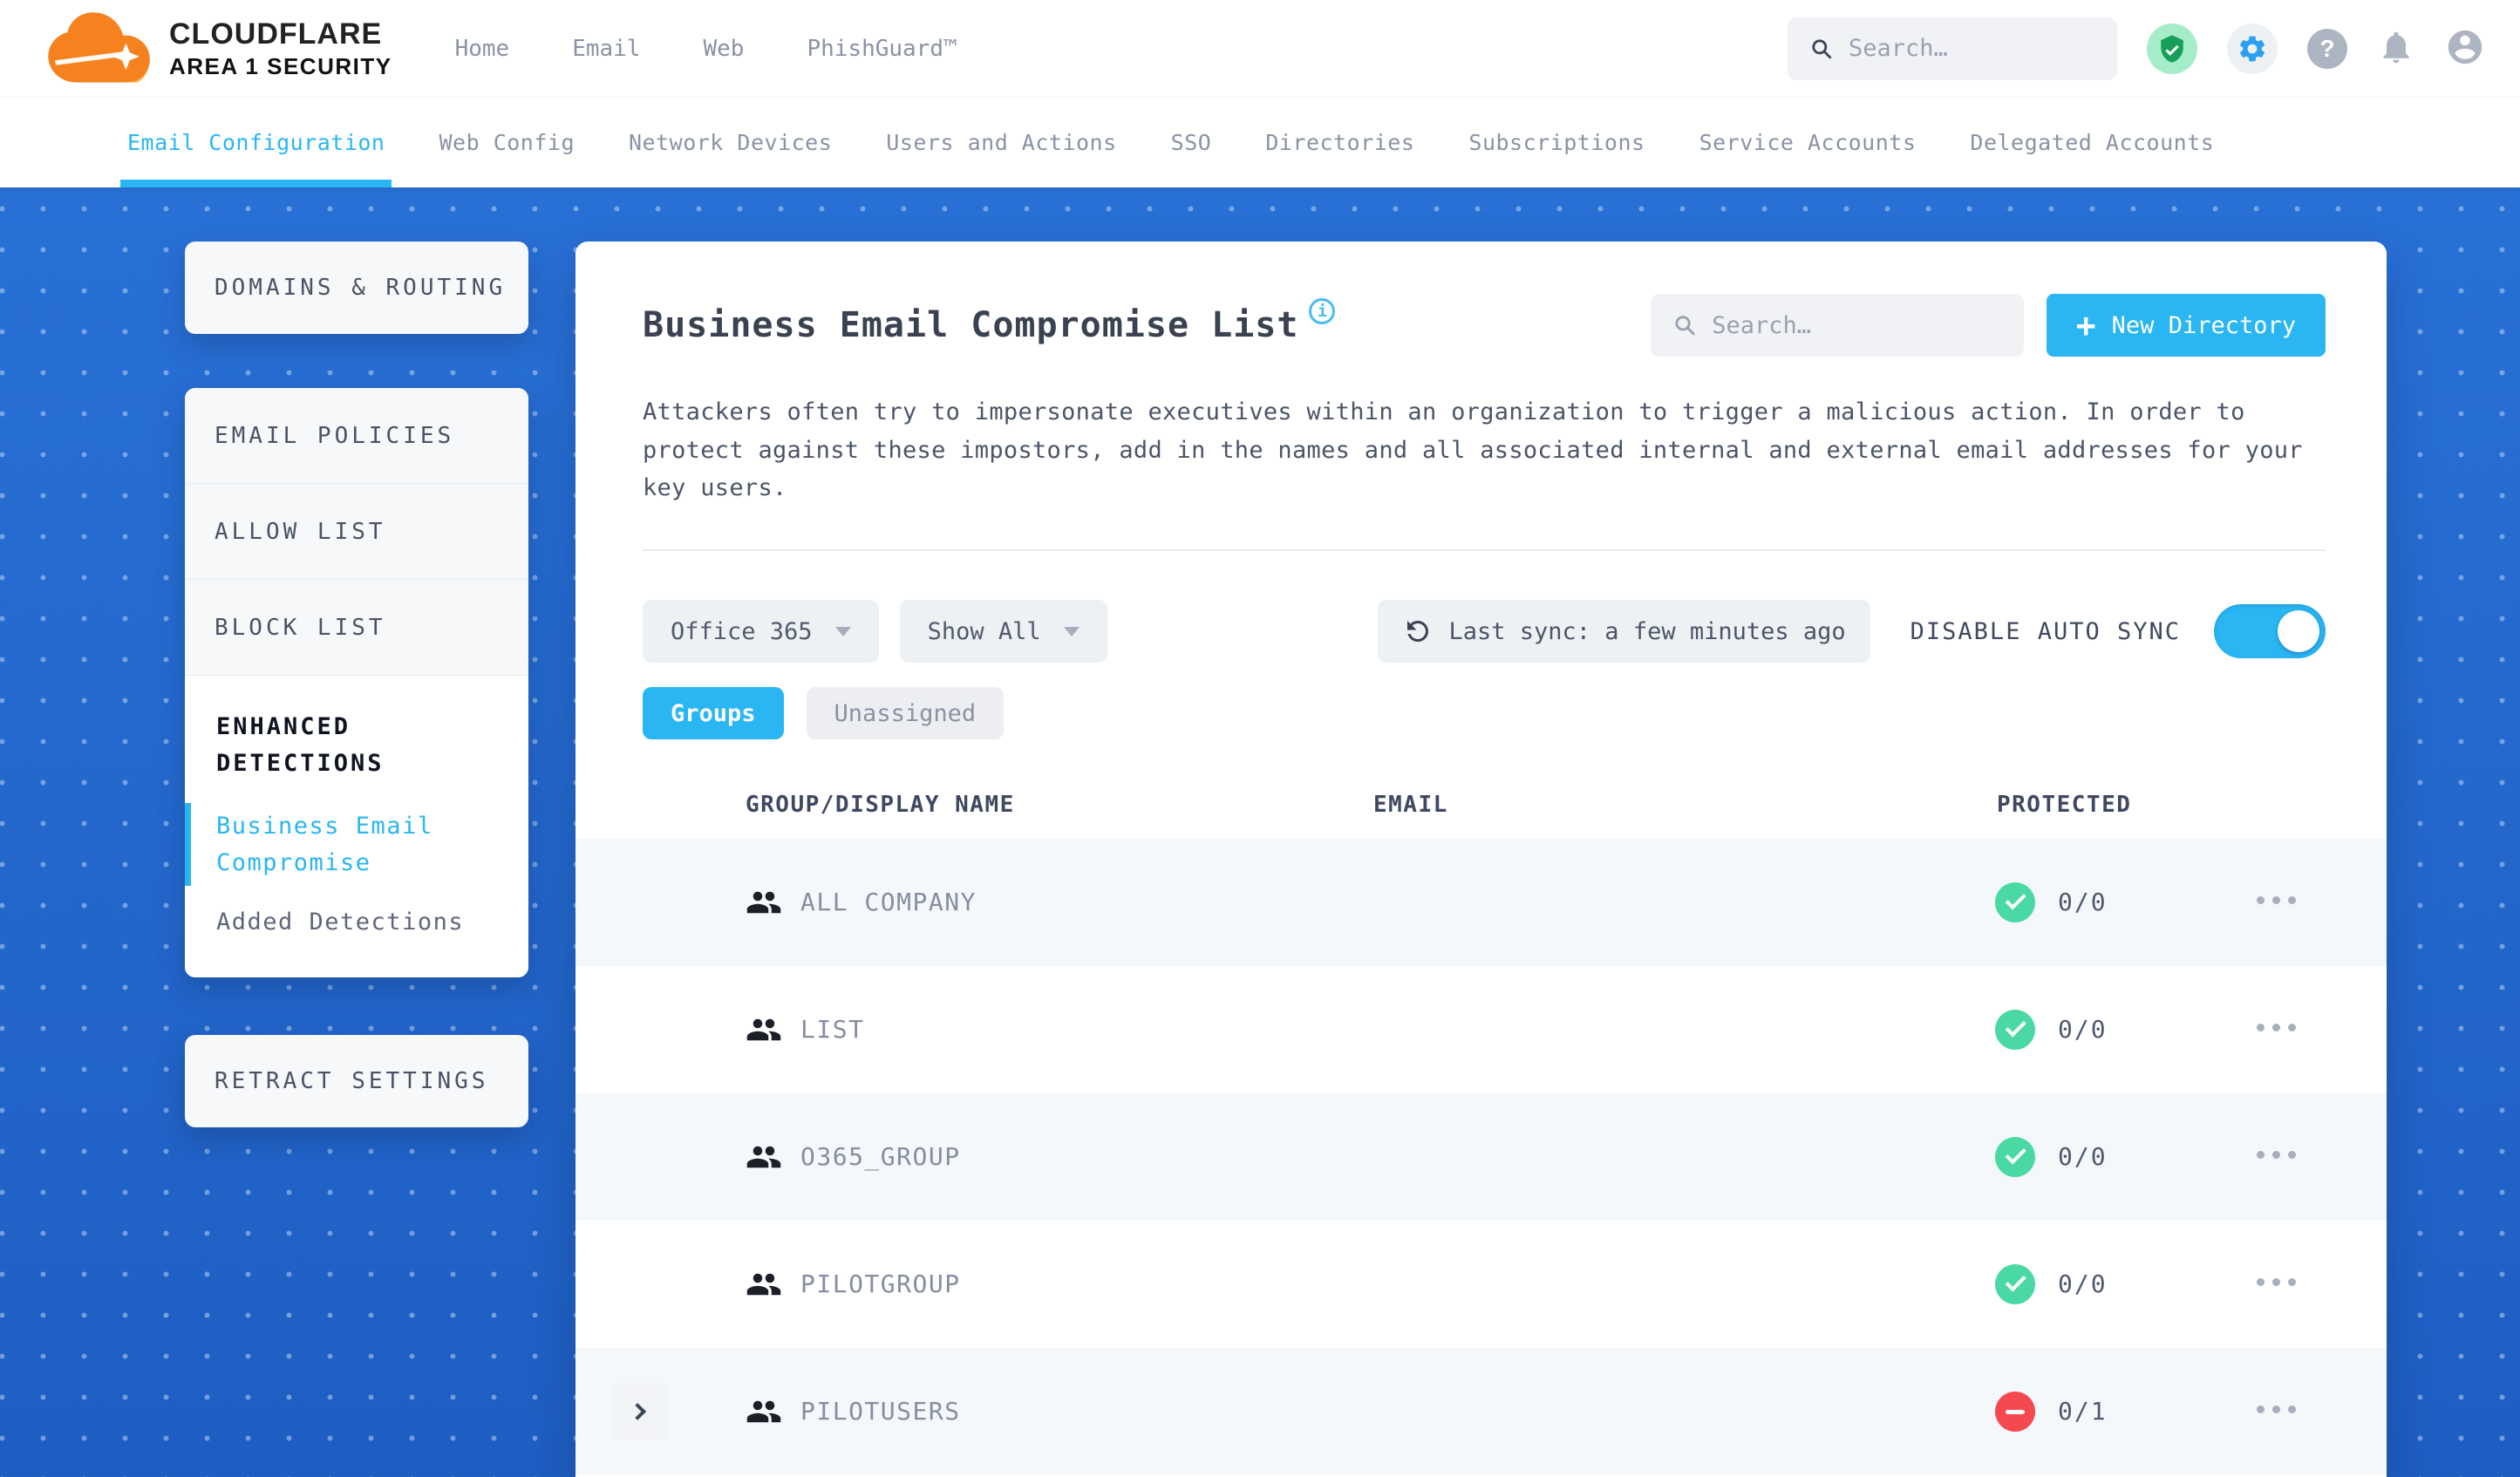 The image size is (2520, 1477). What do you see at coordinates (357, 746) in the screenshot?
I see `enhanced-detections-label: ENHANCED DETECTIONS` at bounding box center [357, 746].